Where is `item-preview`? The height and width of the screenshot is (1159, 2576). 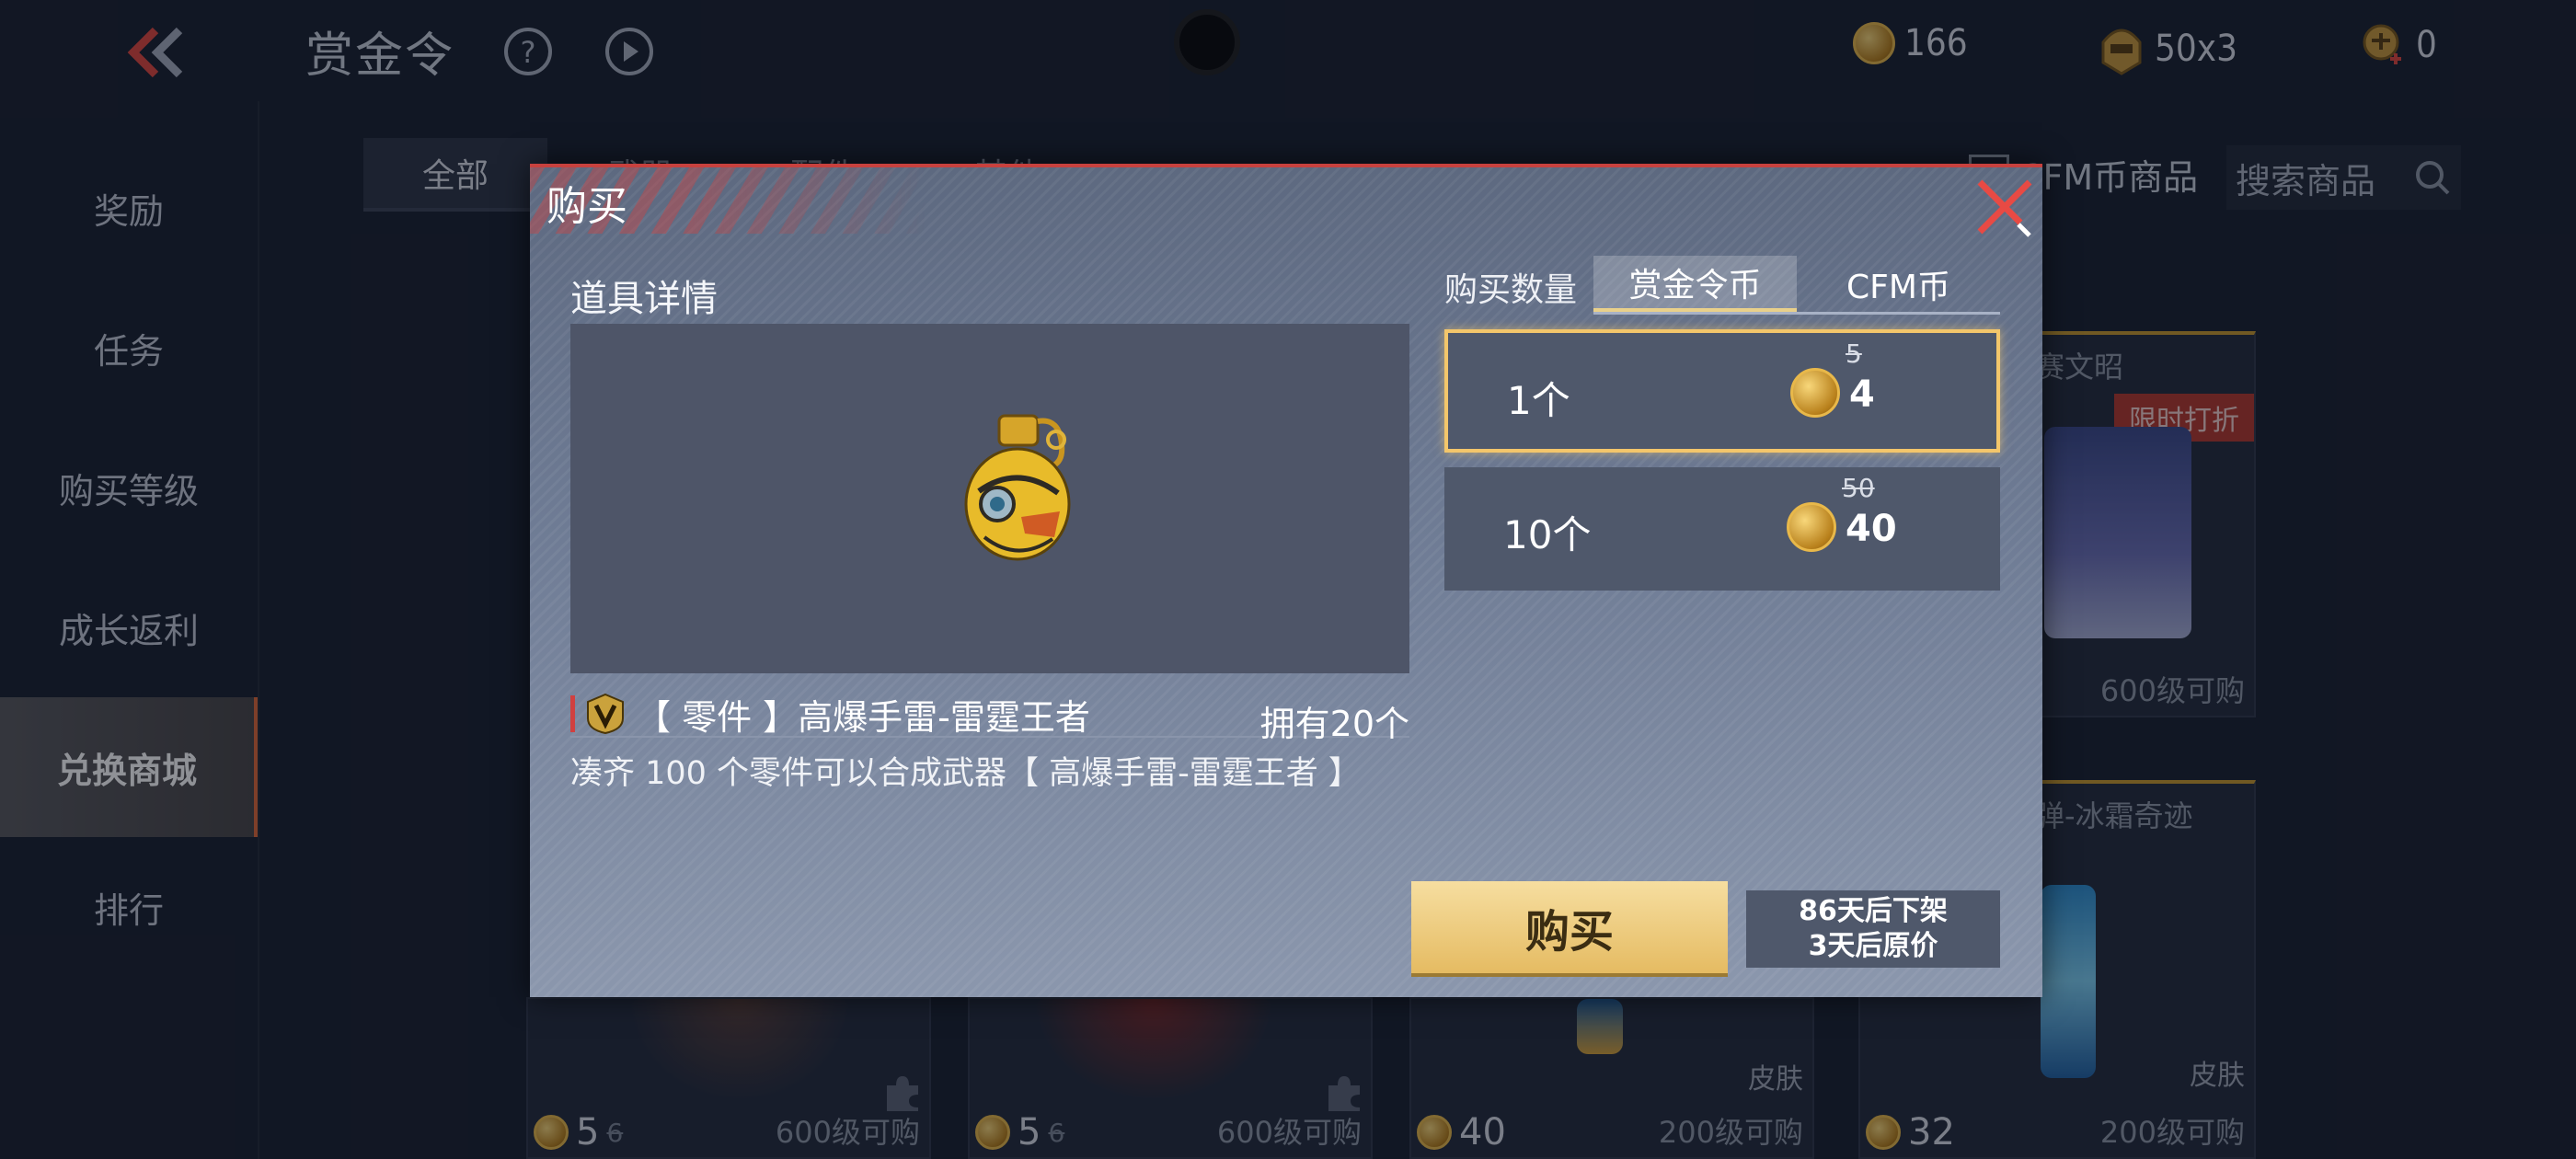 item-preview is located at coordinates (989, 498).